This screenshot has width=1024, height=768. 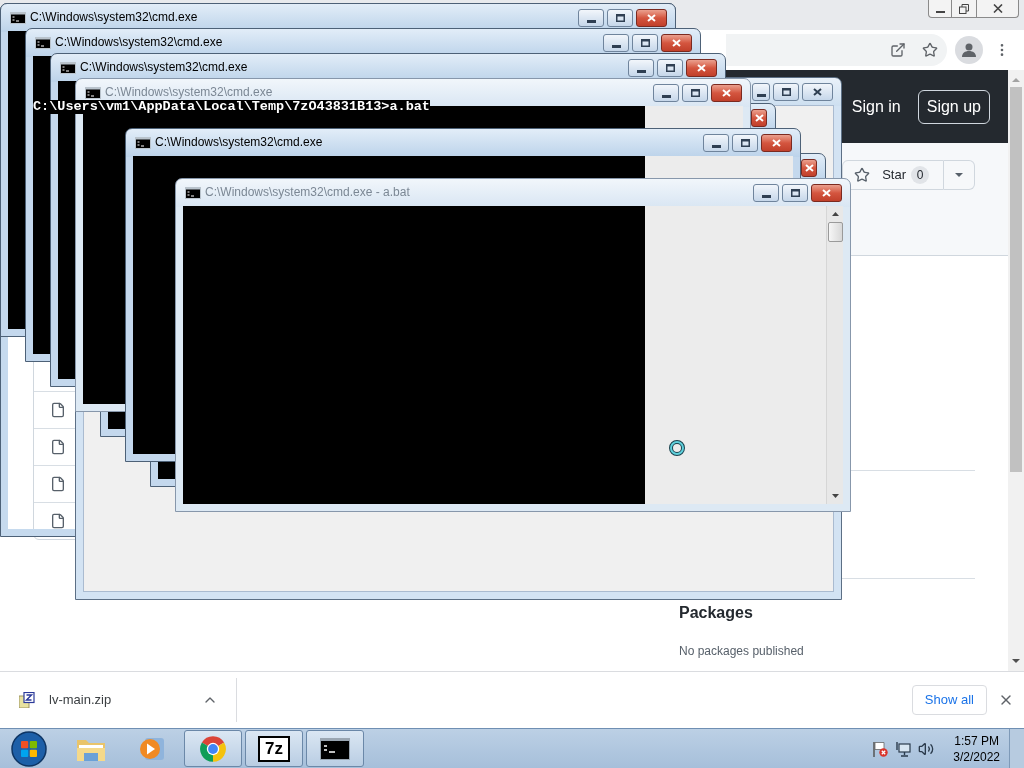 What do you see at coordinates (903, 748) in the screenshot?
I see `network-icon` at bounding box center [903, 748].